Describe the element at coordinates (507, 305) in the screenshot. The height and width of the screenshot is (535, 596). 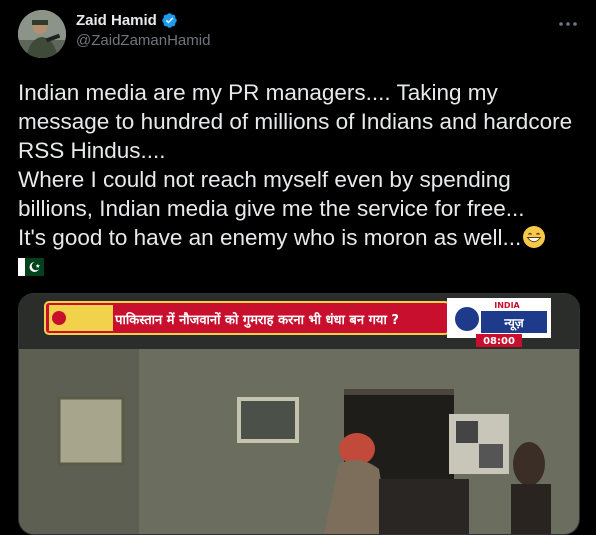
I see `channel-logo-top: INDIA` at that location.